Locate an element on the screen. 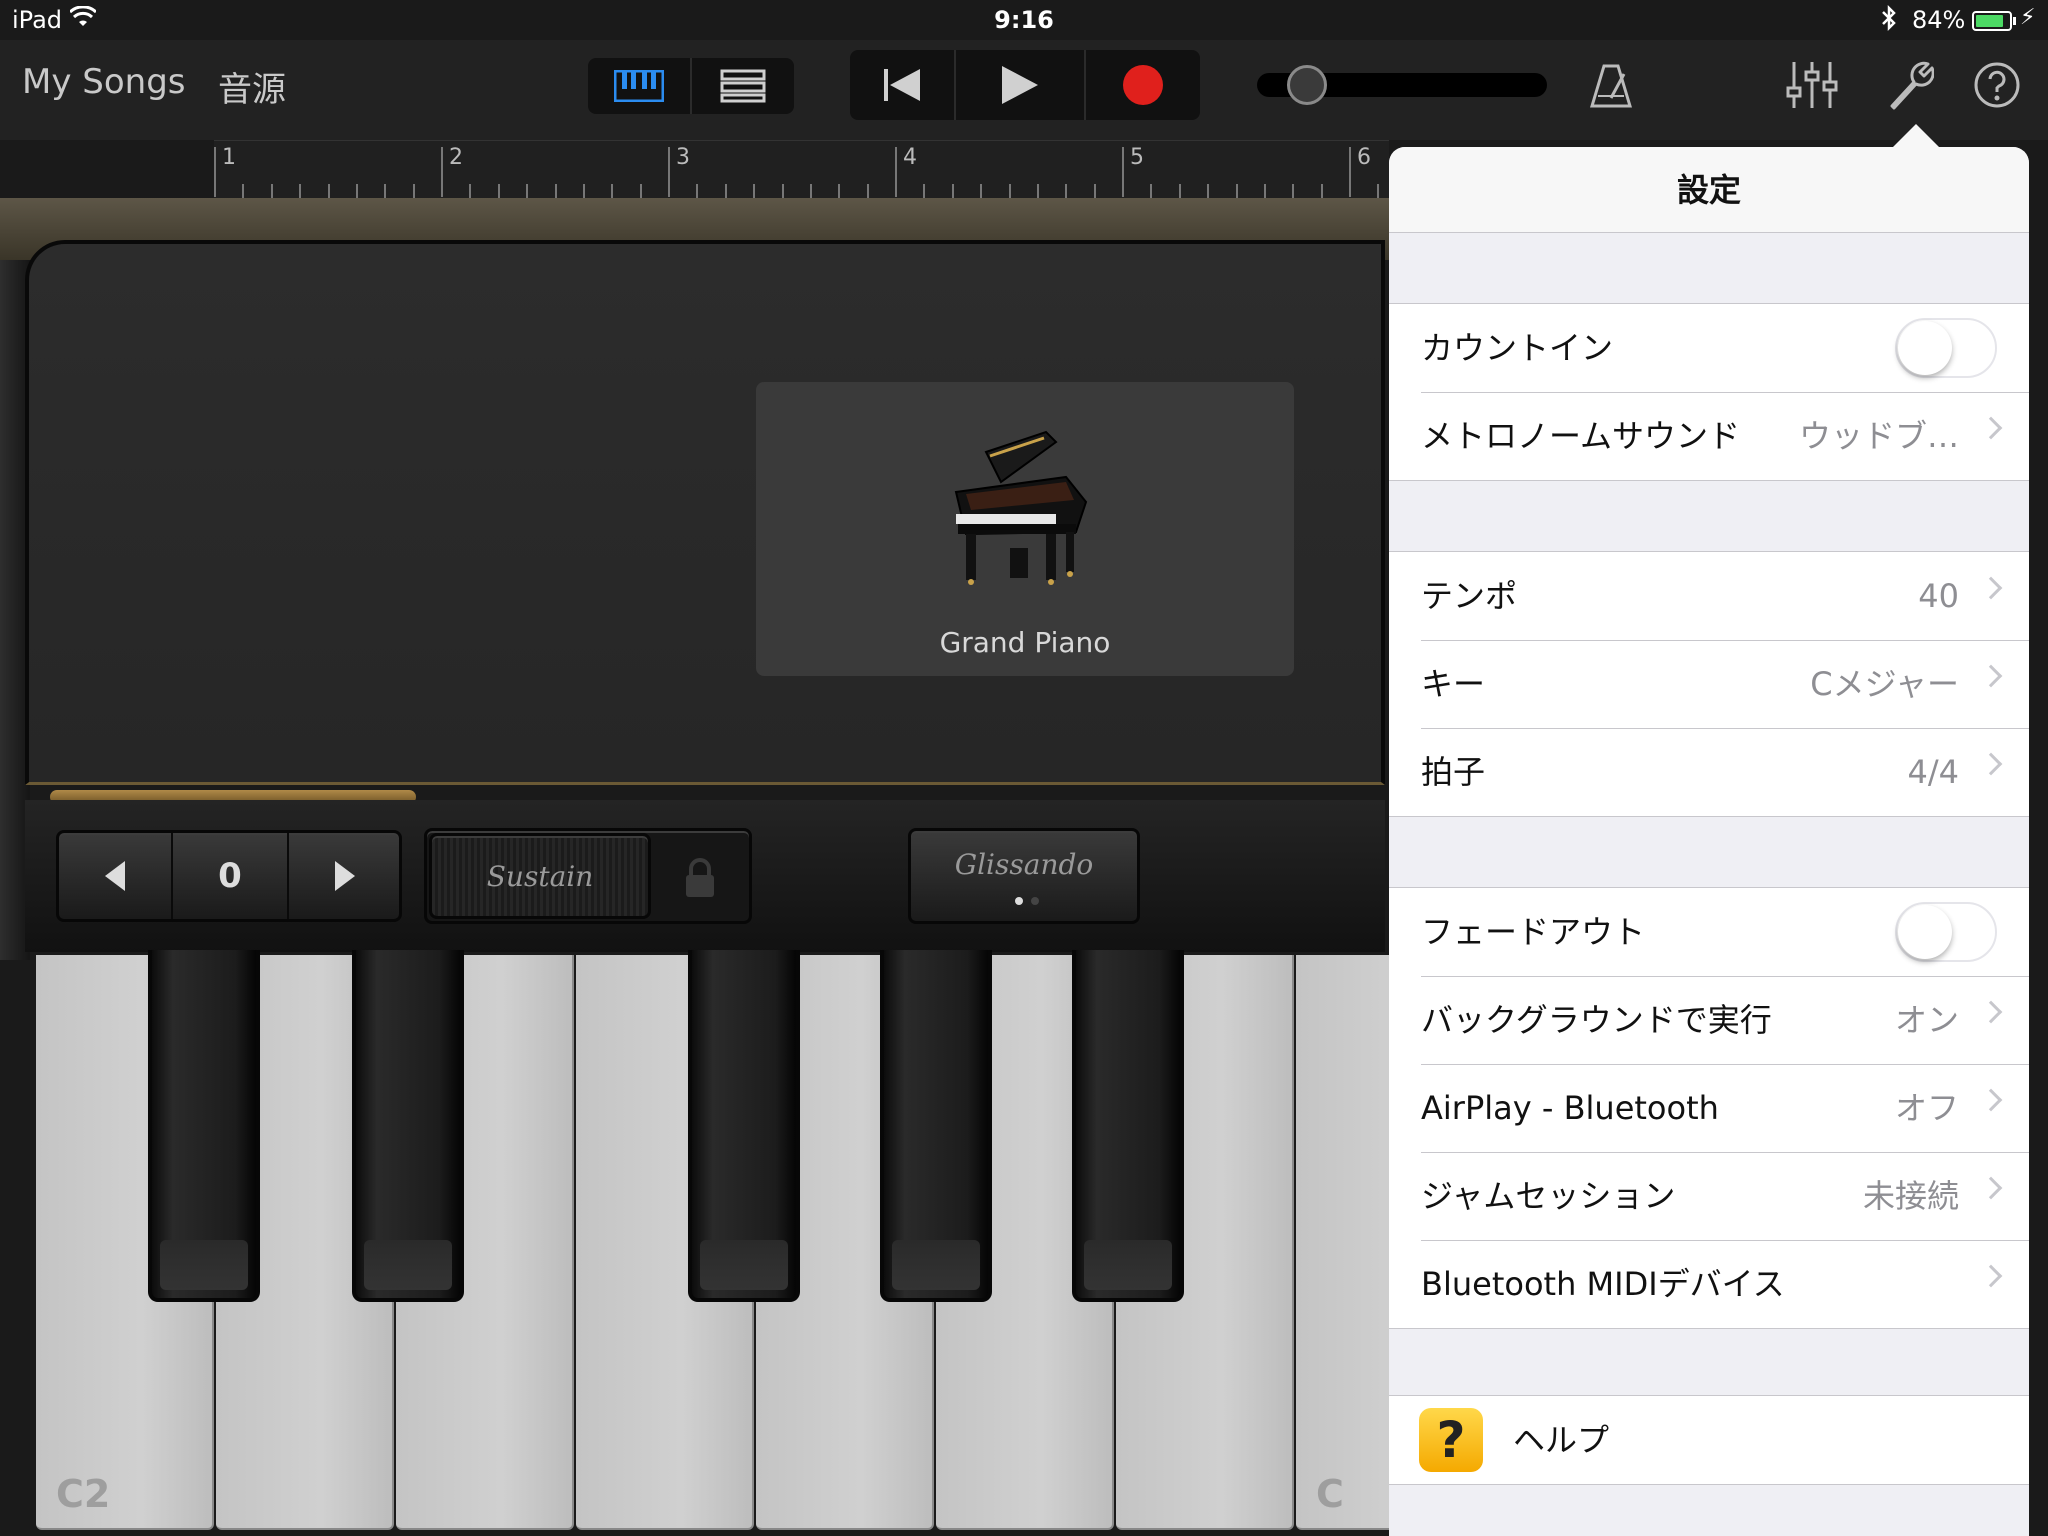 The height and width of the screenshot is (1536, 2048). master-volume-knob is located at coordinates (1307, 85).